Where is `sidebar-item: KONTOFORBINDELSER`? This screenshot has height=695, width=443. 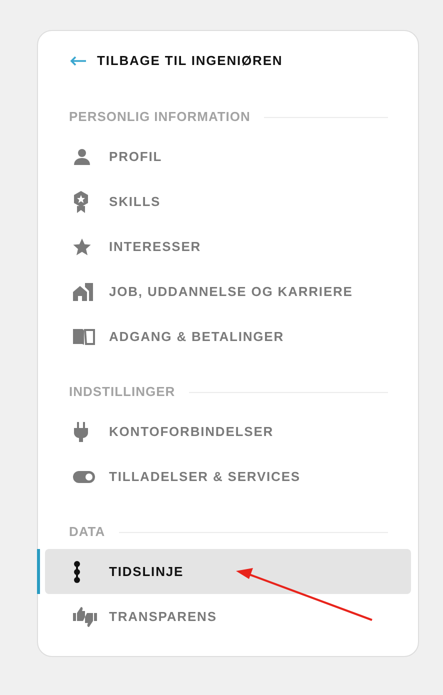 sidebar-item: KONTOFORBINDELSER is located at coordinates (228, 431).